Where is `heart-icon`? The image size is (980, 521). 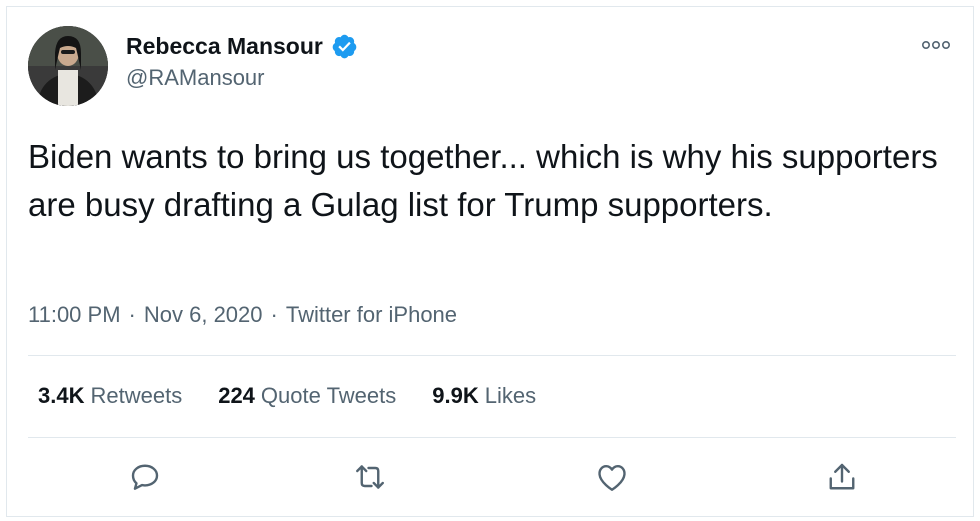 heart-icon is located at coordinates (612, 477).